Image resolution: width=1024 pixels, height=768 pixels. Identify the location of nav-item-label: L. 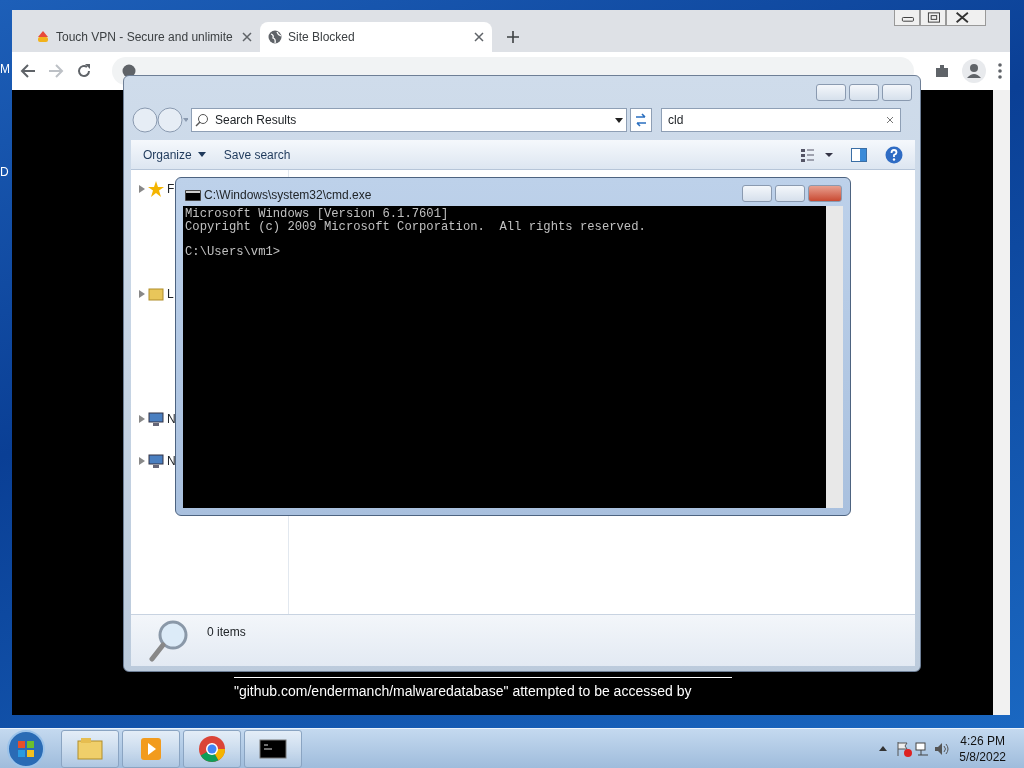
(170, 294).